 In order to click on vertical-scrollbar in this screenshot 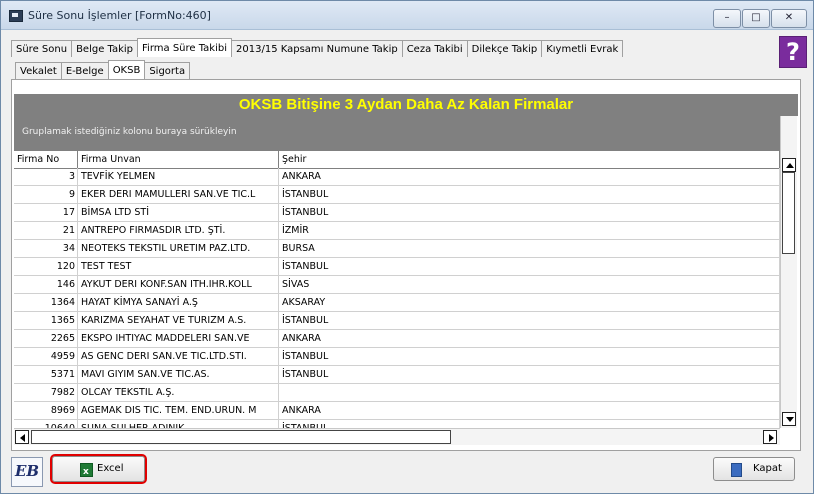, I will do `click(788, 272)`.